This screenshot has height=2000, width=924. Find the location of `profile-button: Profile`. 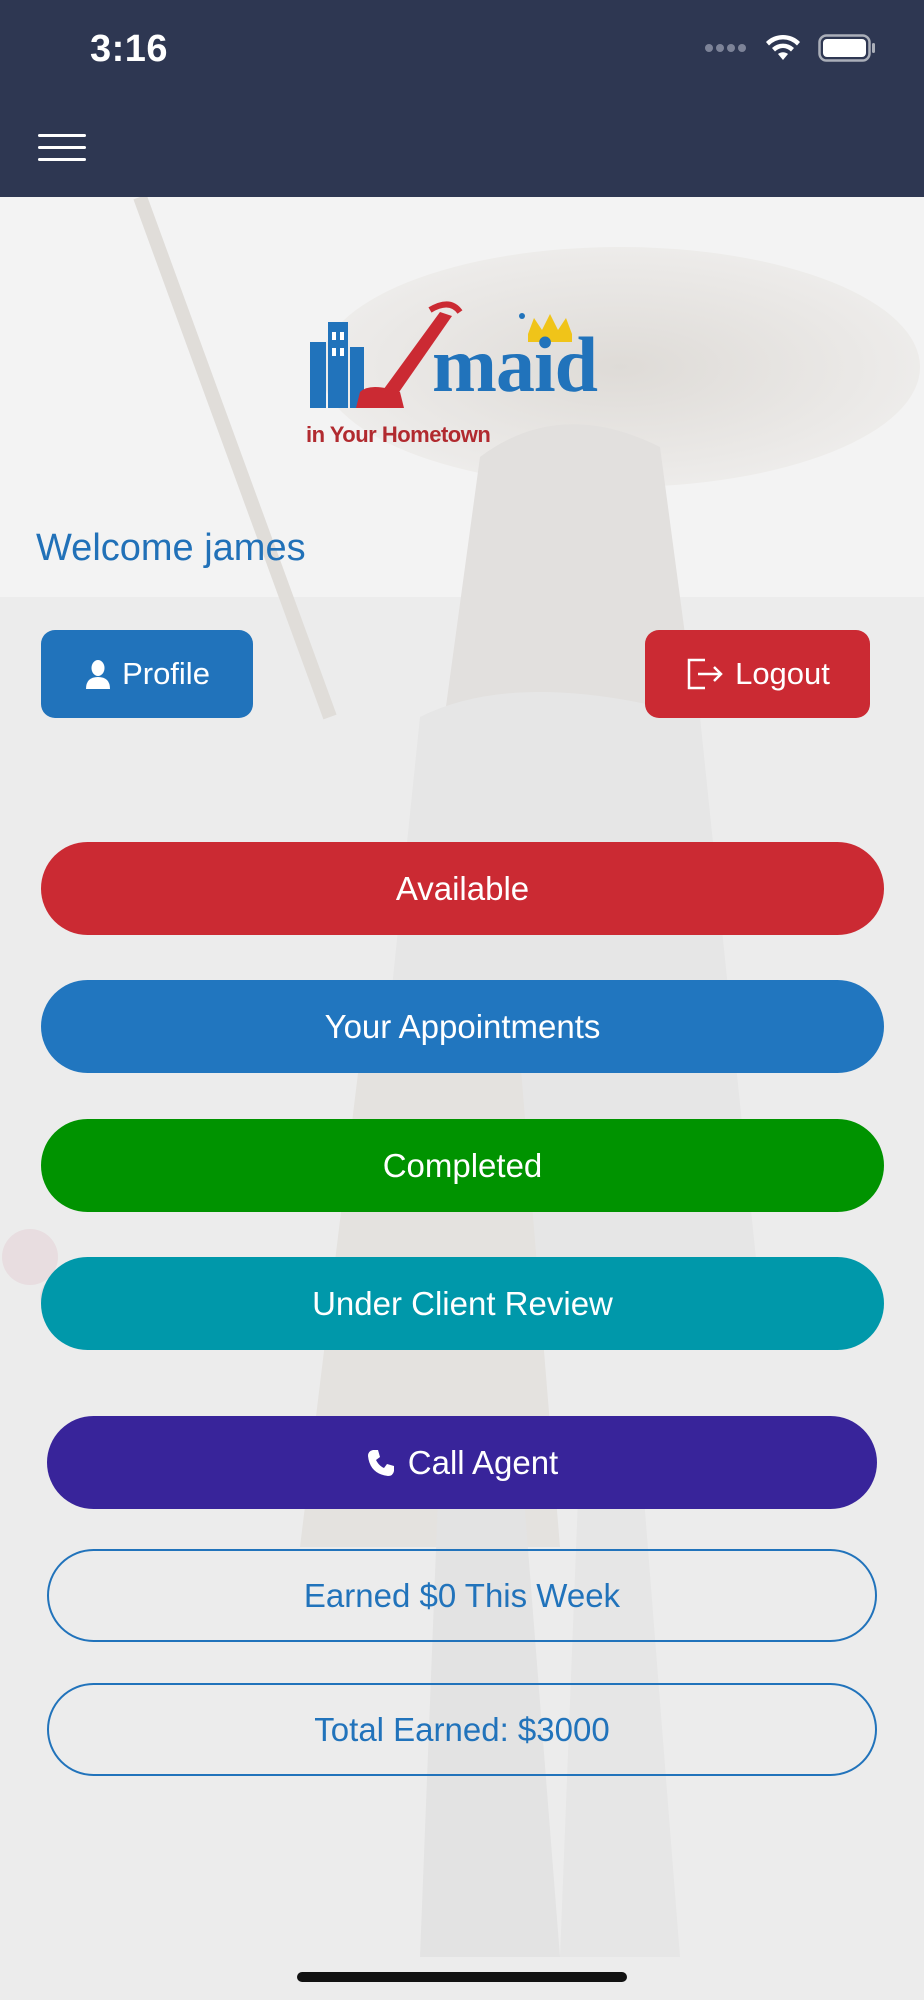

profile-button: Profile is located at coordinates (147, 674).